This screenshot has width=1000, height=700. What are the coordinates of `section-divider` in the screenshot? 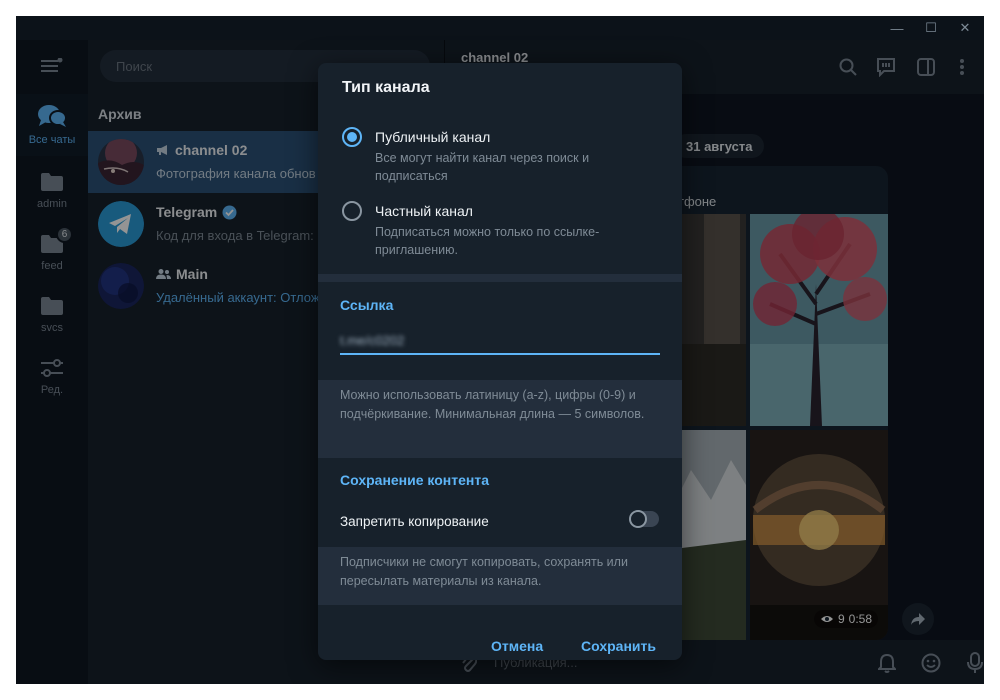 It's located at (500, 278).